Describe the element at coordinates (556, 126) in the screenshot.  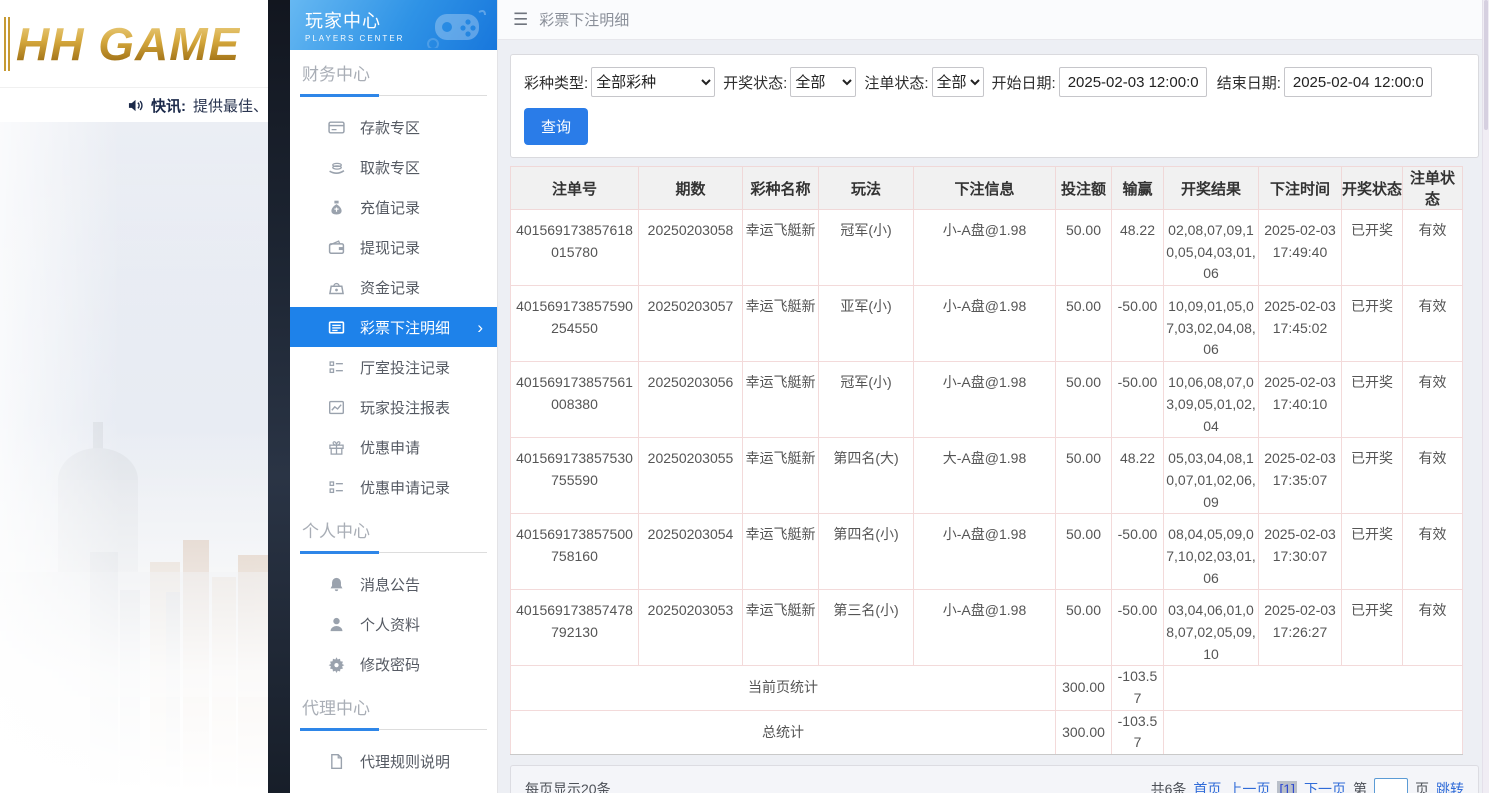
I see `search-button: 查询` at that location.